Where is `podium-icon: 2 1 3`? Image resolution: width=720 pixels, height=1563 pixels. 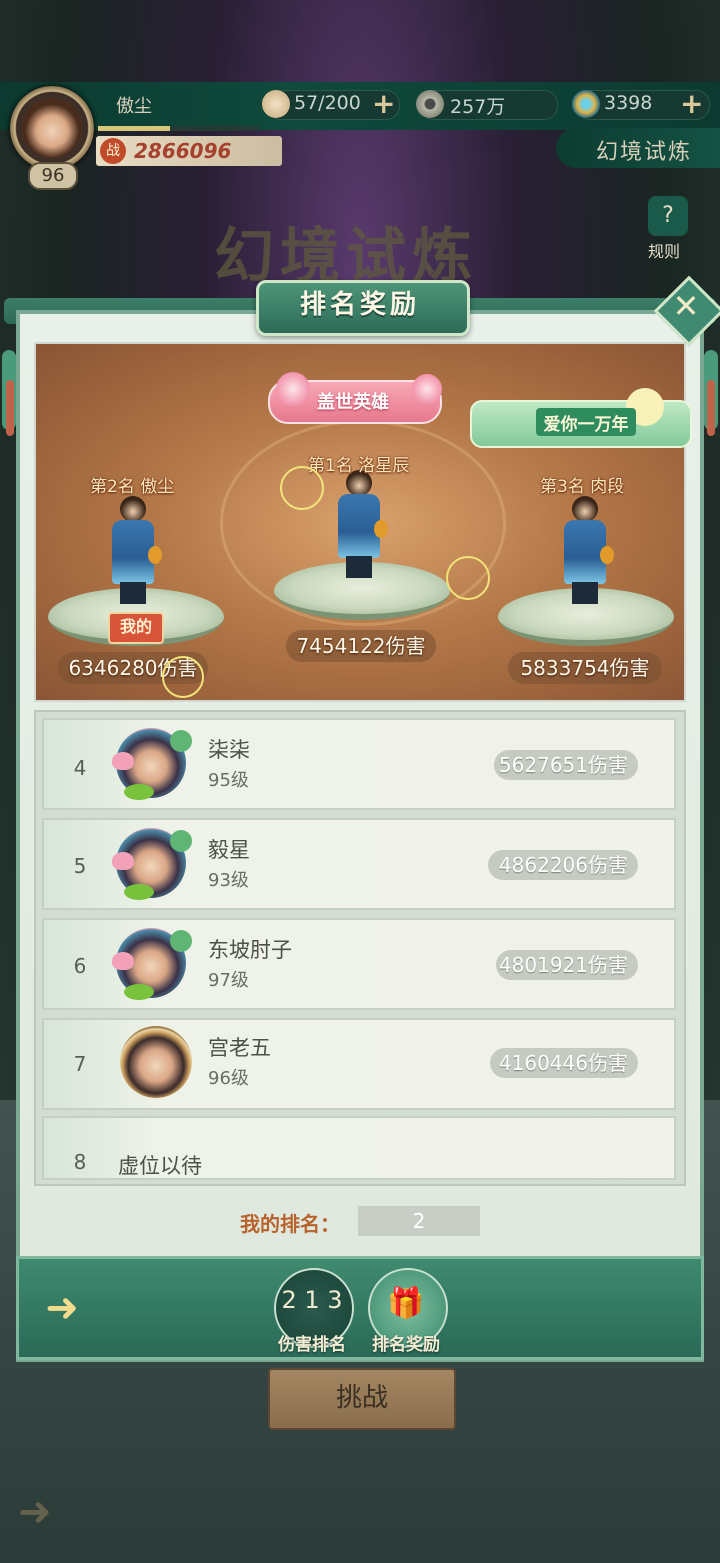
podium-icon: 2 1 3 is located at coordinates (312, 1300).